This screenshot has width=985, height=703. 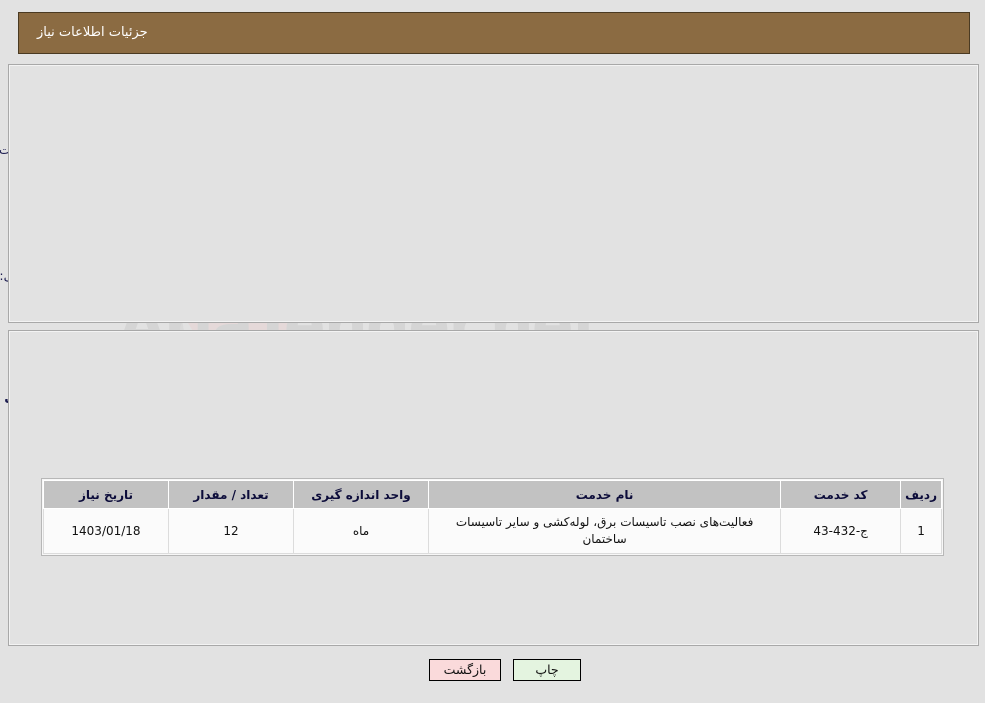 I want to click on cell-quantity: 12, so click(x=231, y=531).